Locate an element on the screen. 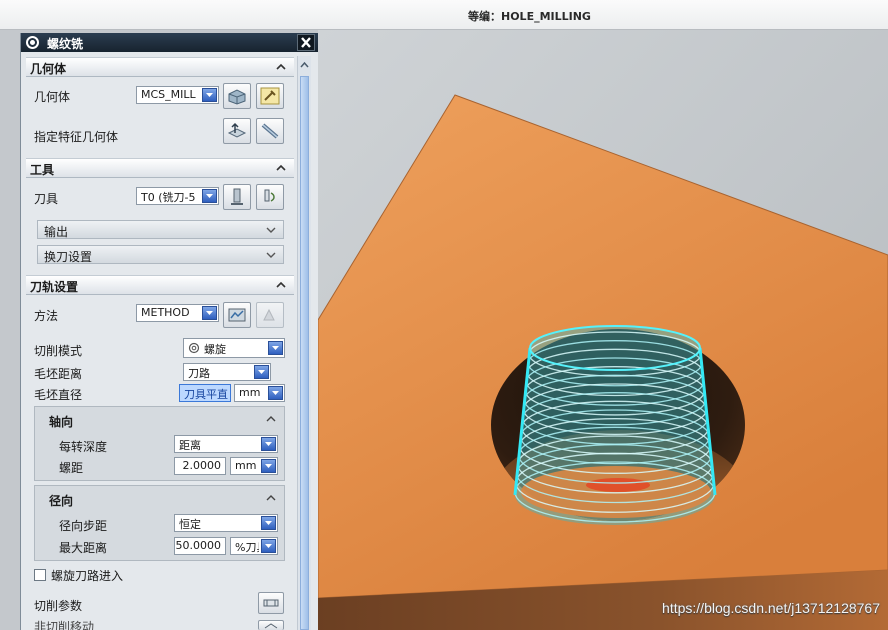  tool-display-button is located at coordinates (270, 197).